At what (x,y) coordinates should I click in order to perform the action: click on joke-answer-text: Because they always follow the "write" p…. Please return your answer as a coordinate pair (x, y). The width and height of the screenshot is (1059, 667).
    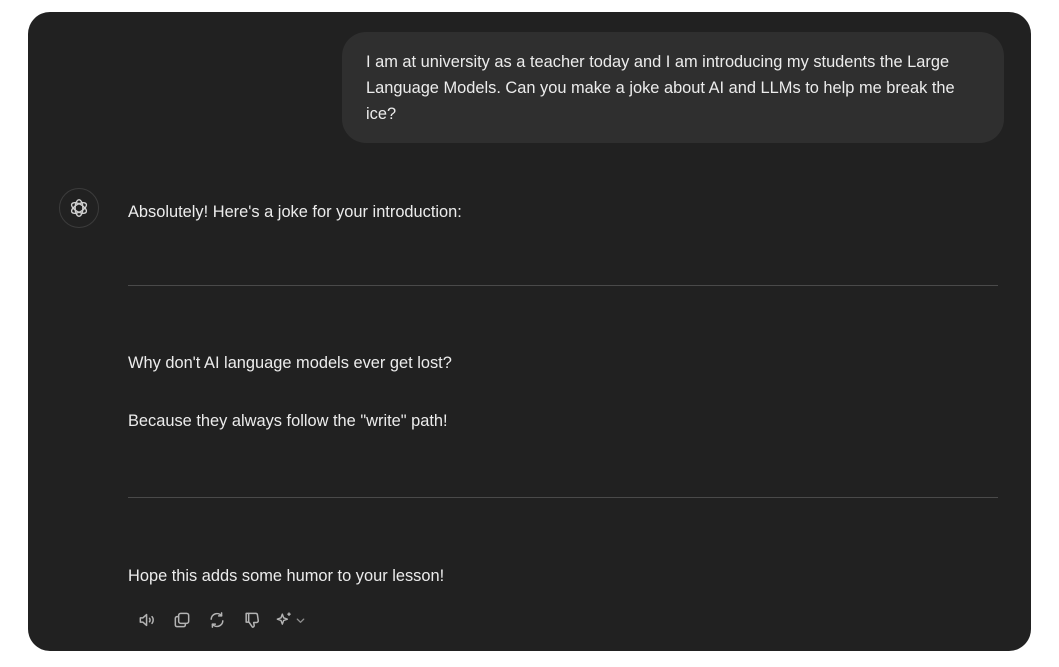
    Looking at the image, I should click on (288, 421).